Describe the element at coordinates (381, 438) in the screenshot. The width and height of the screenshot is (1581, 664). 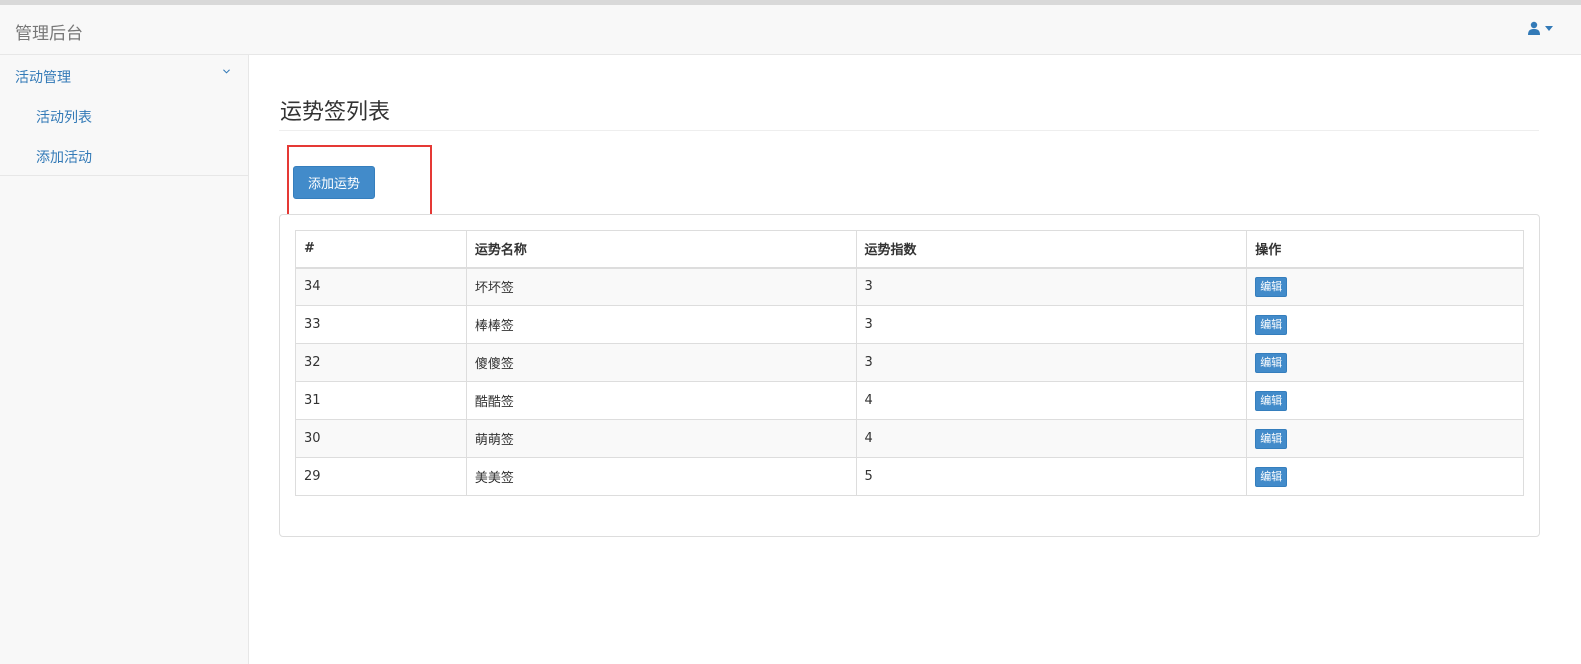
I see `cell-id: 30` at that location.